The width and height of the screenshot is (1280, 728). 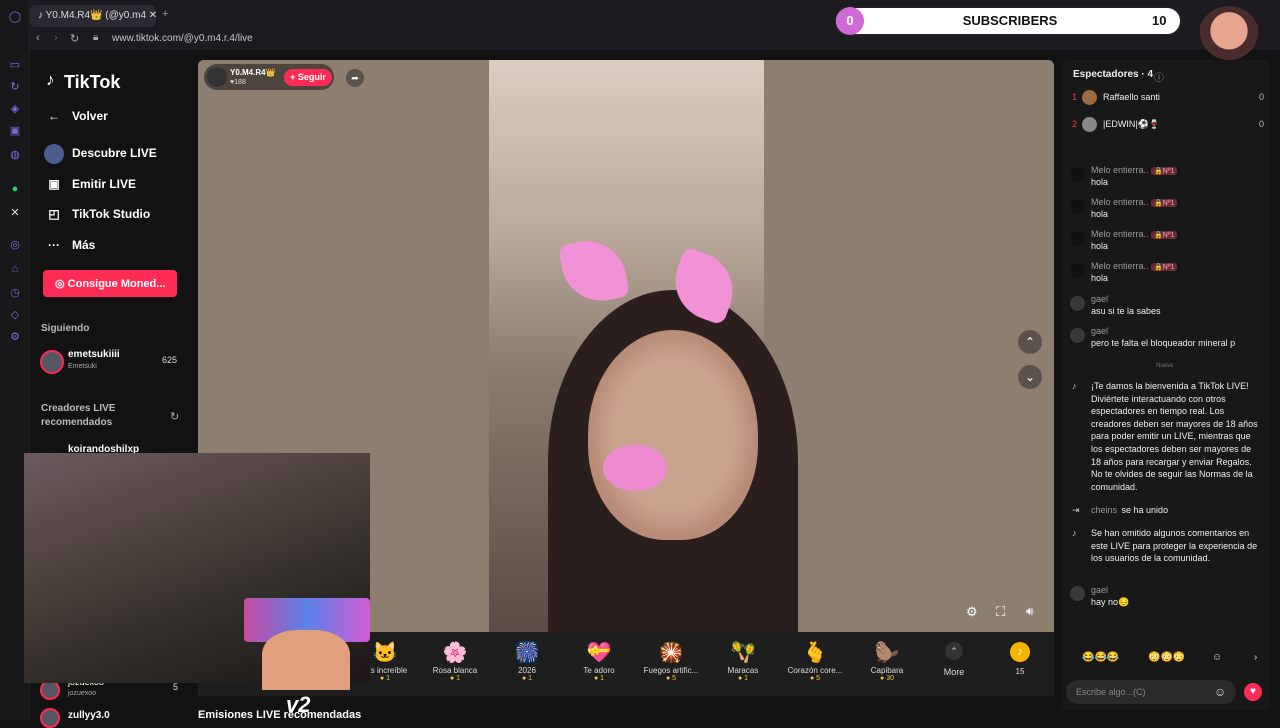 What do you see at coordinates (96, 37) in the screenshot?
I see `lock-icon: 🔒︎` at bounding box center [96, 37].